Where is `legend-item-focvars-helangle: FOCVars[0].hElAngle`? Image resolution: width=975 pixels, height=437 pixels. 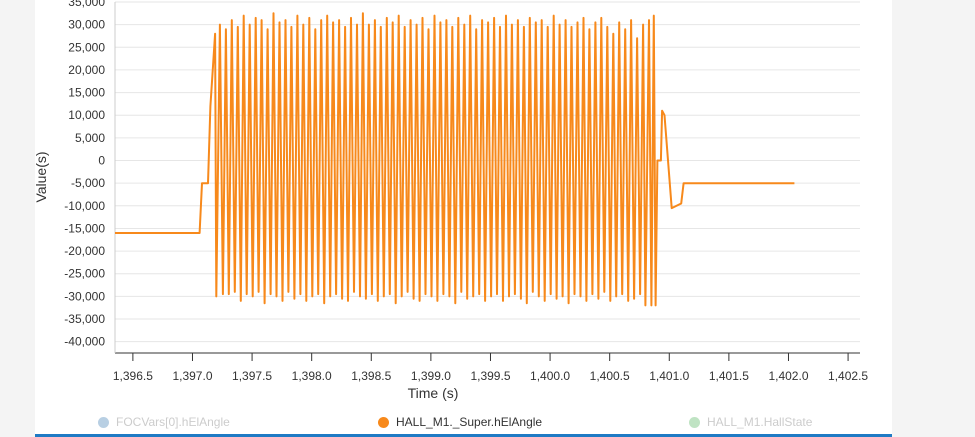
legend-item-focvars-helangle: FOCVars[0].hElAngle is located at coordinates (164, 422).